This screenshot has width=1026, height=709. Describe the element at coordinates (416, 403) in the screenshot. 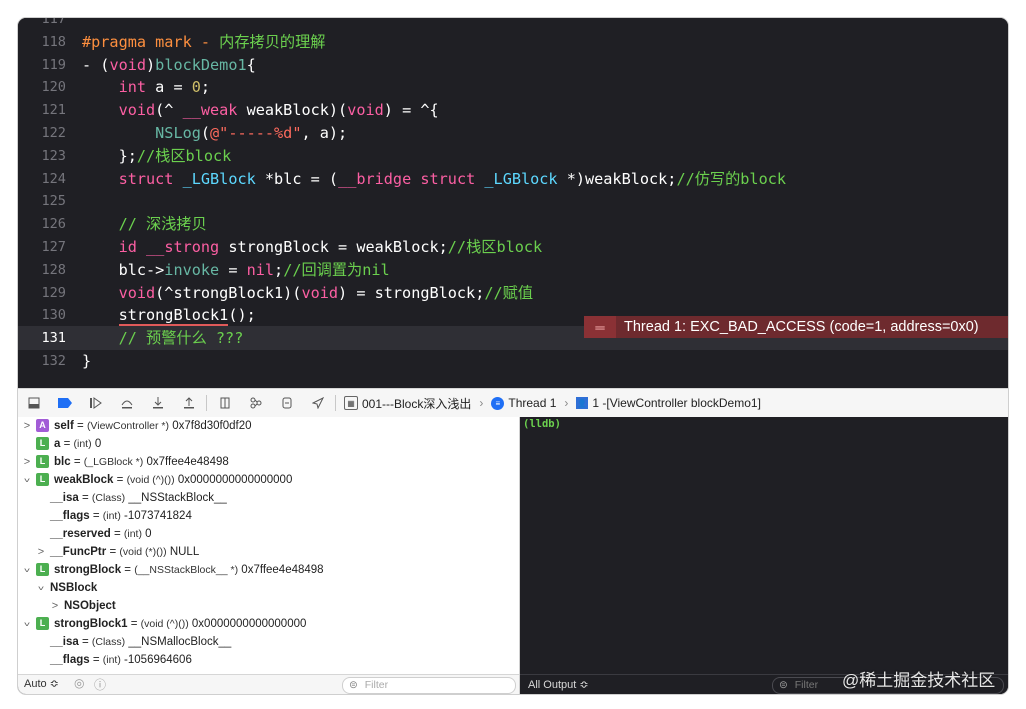

I see `breadcrumb-target: 001---Block深入浅出` at that location.